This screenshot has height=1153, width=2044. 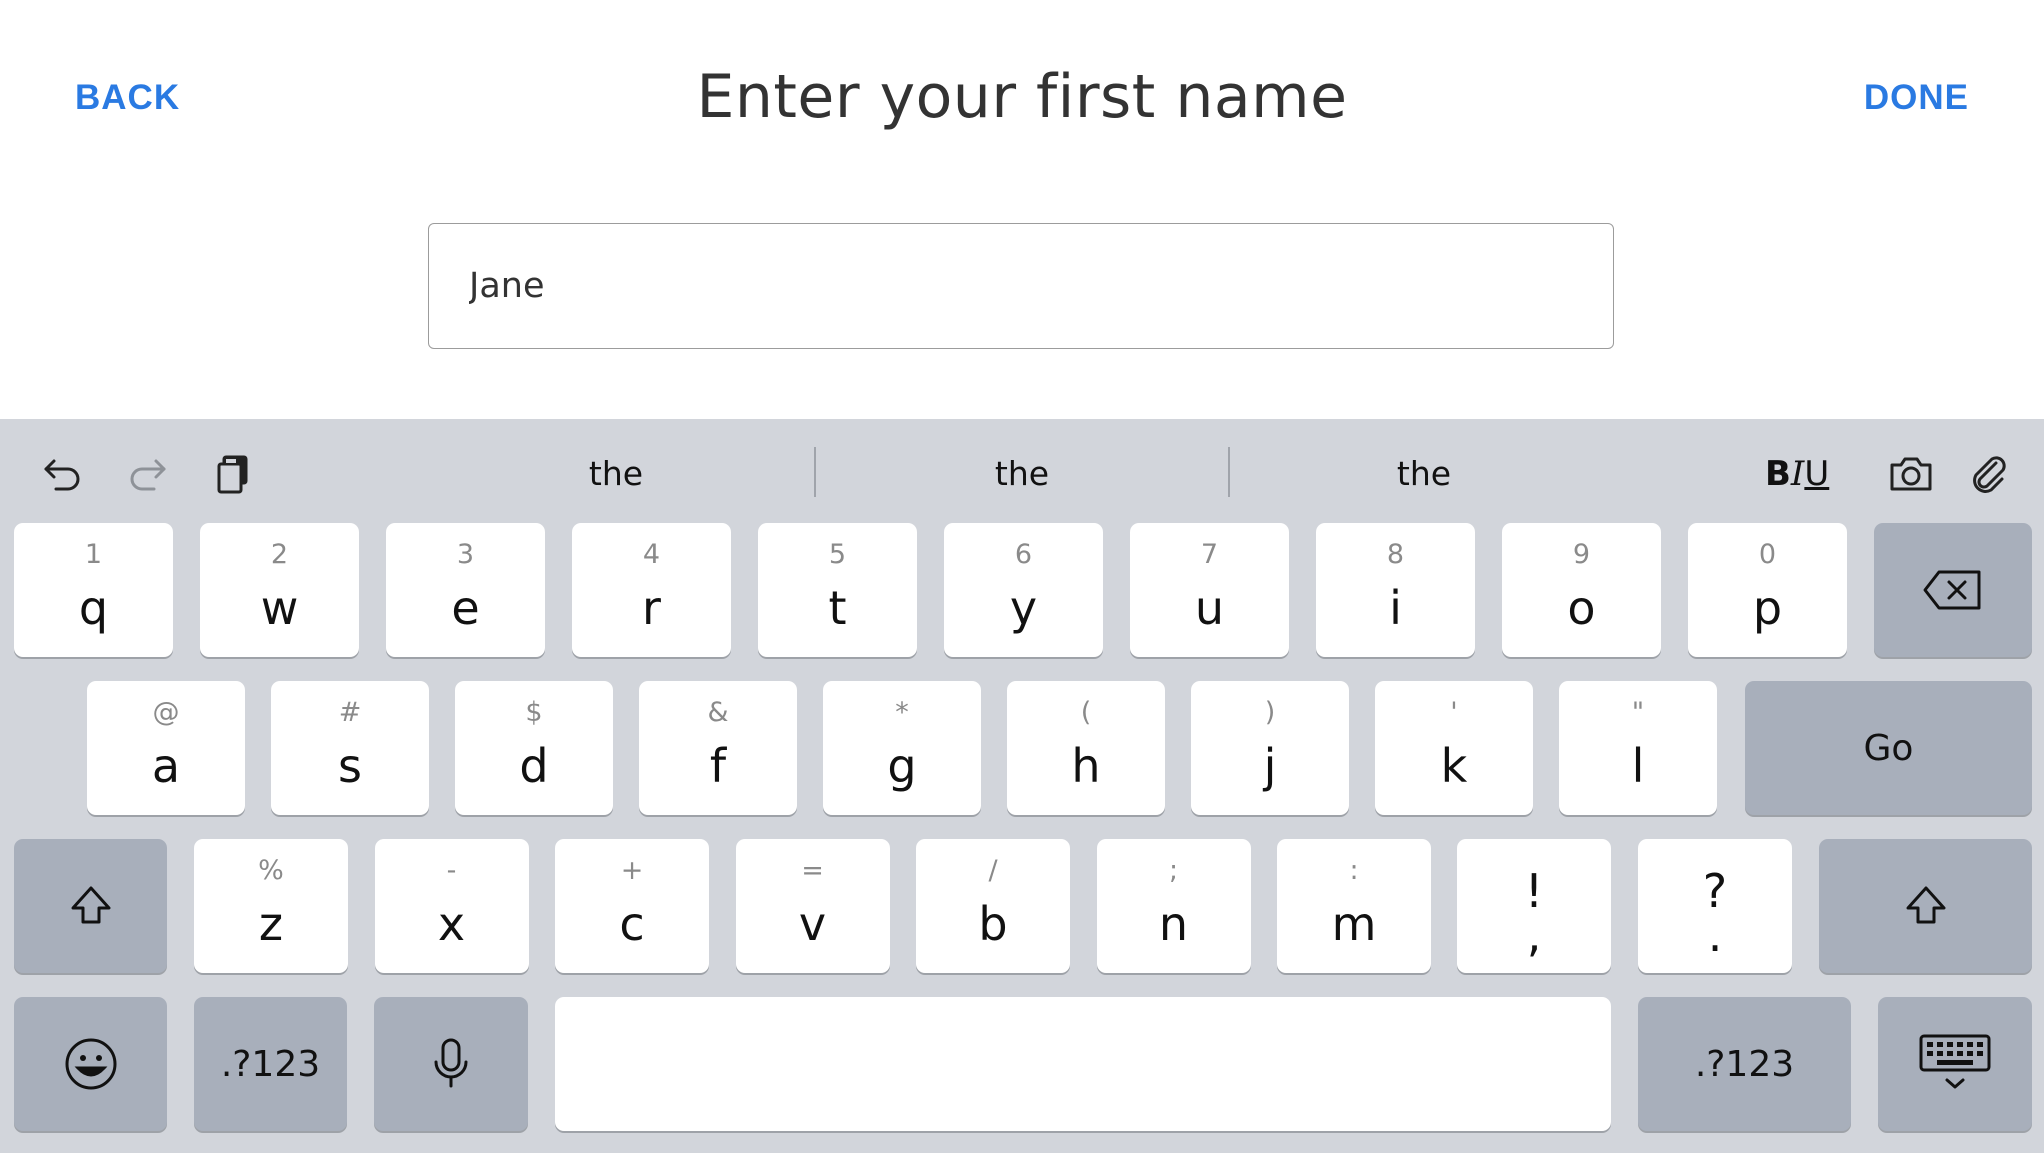 I want to click on key-secondary-label: 0, so click(x=1767, y=554).